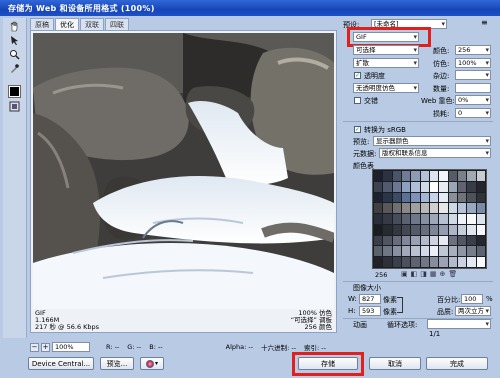 Image resolution: width=500 pixels, height=378 pixels. Describe the element at coordinates (473, 113) in the screenshot. I see `lossy-select: 0` at that location.